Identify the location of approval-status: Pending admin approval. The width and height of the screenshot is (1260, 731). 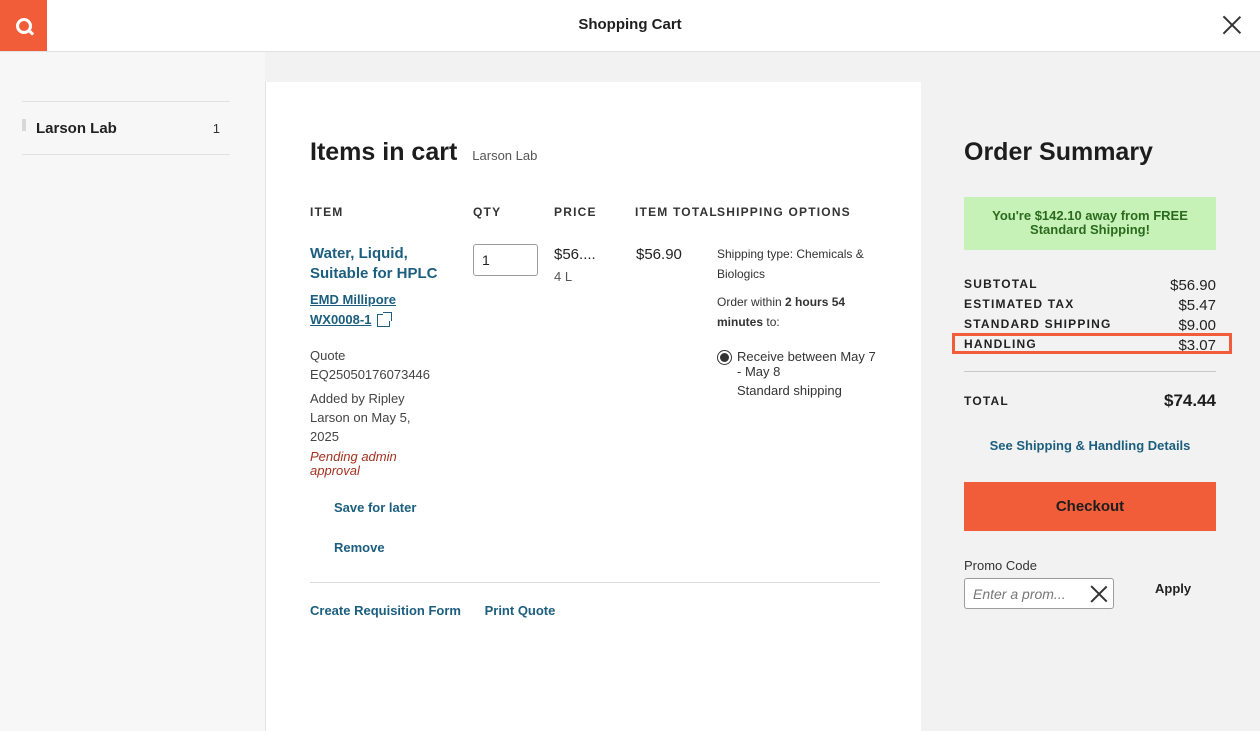
(353, 463).